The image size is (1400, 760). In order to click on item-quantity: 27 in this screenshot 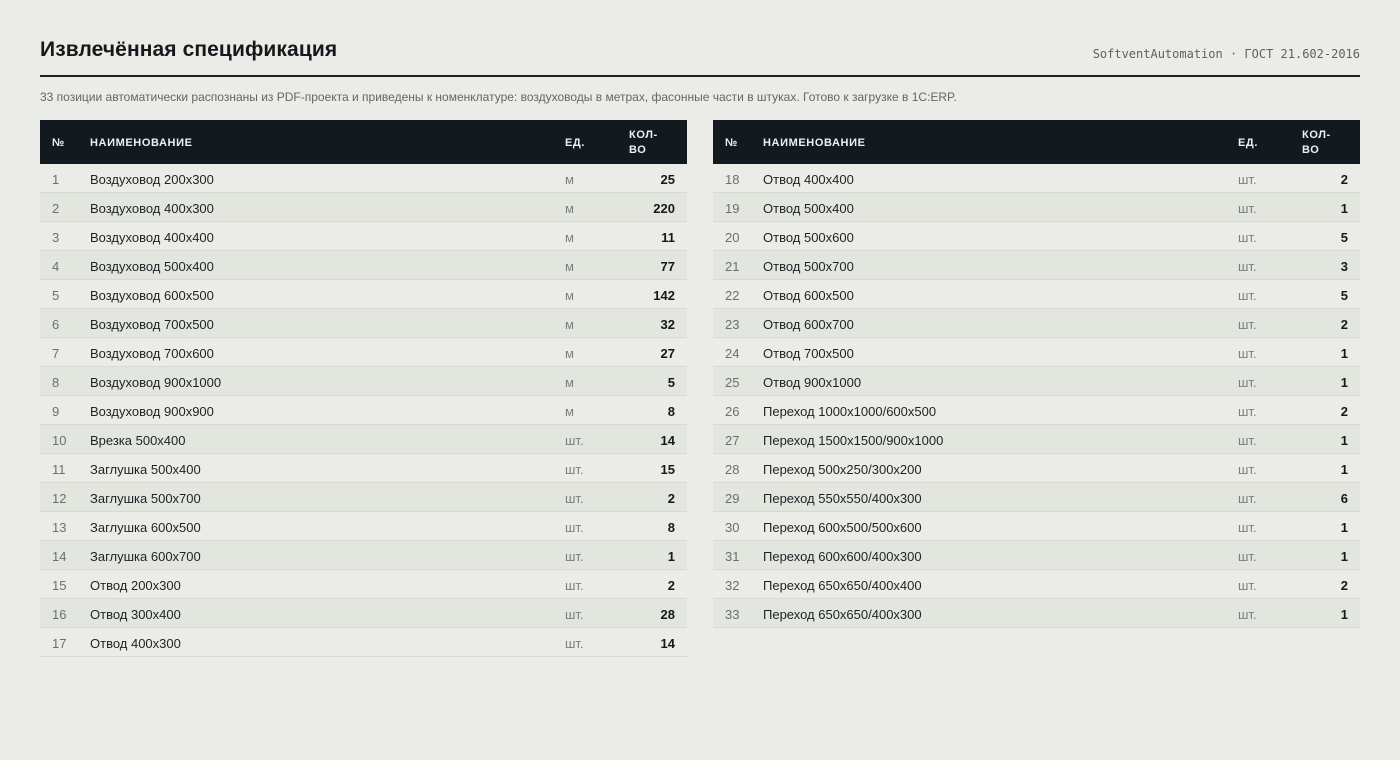, I will do `click(667, 353)`.